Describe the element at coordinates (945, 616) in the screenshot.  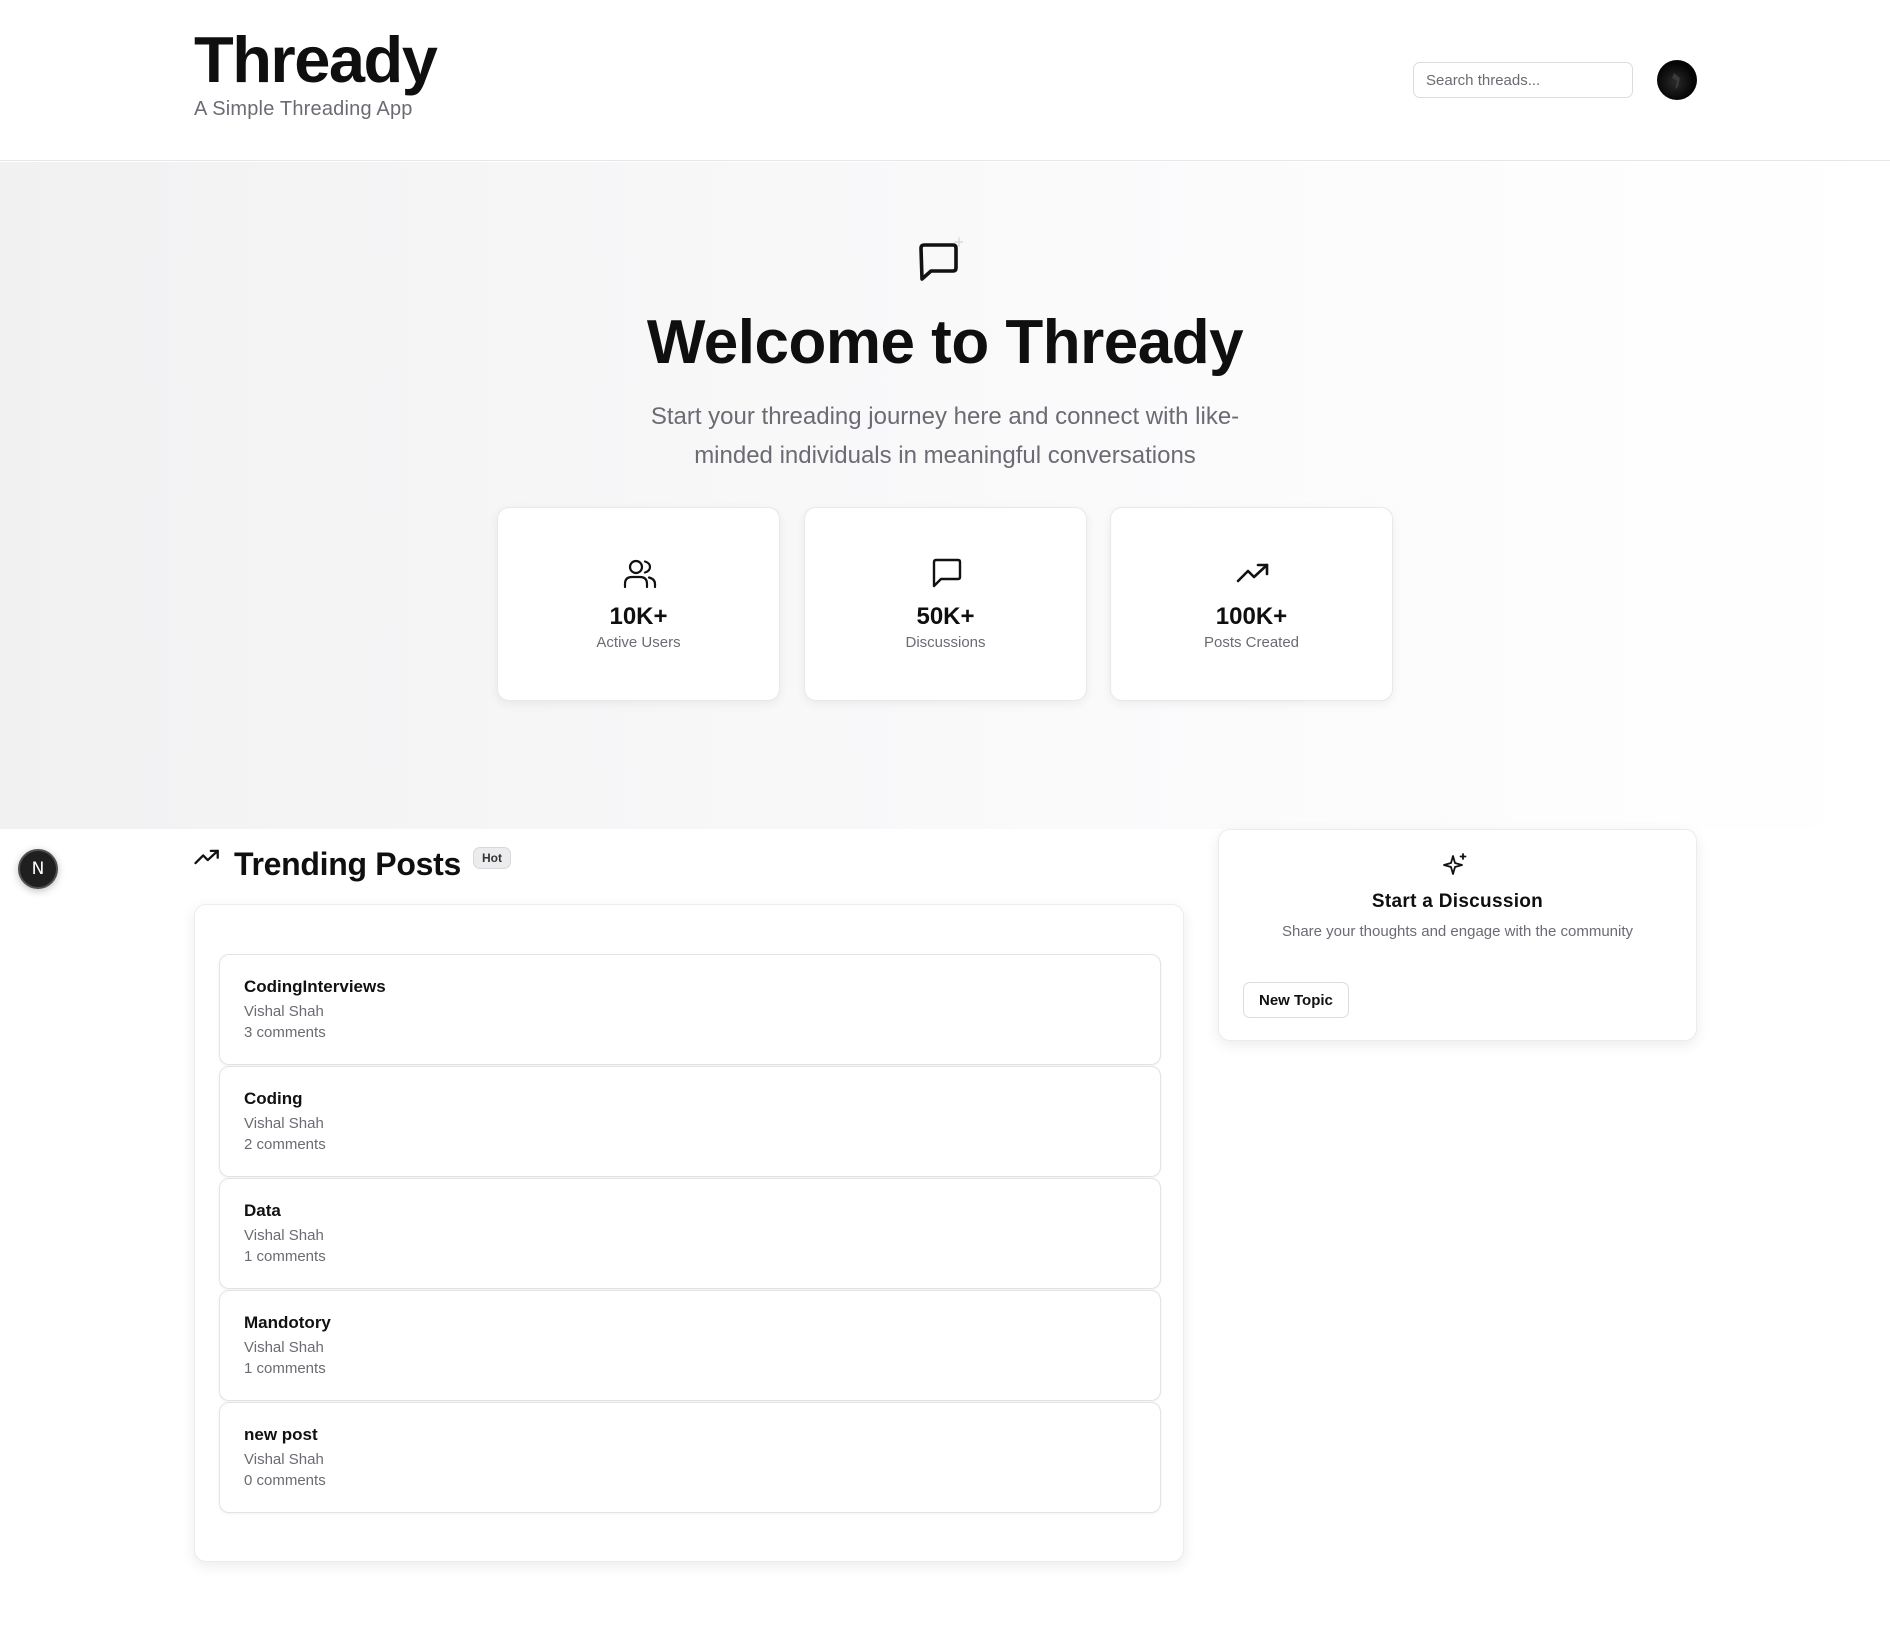
I see `stat-value: 50K+` at that location.